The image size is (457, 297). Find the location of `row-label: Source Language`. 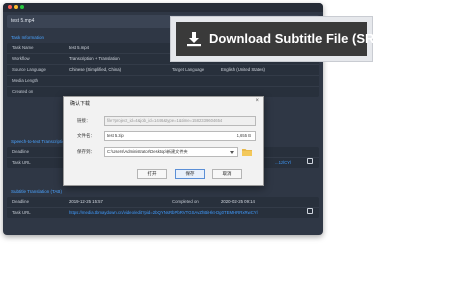

row-label: Source Language is located at coordinates (29, 69).